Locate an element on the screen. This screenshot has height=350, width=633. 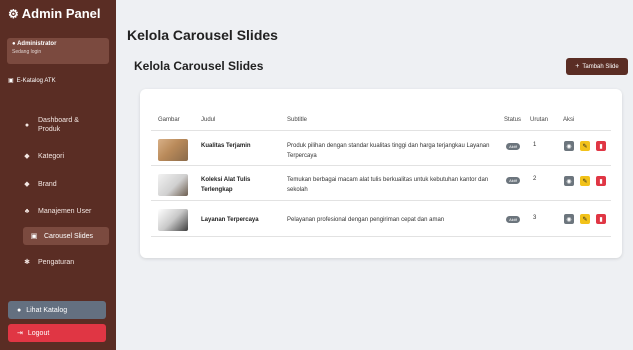
catalog-icon: ▣ is located at coordinates (11, 81).